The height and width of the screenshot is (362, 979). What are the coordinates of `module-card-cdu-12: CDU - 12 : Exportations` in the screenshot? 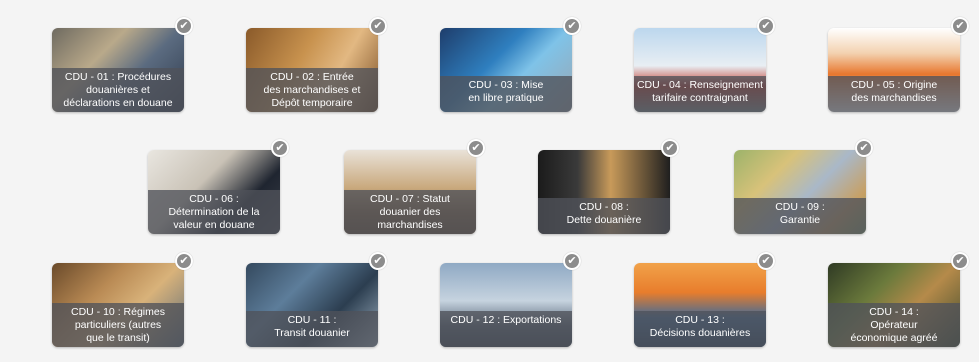 It's located at (506, 305).